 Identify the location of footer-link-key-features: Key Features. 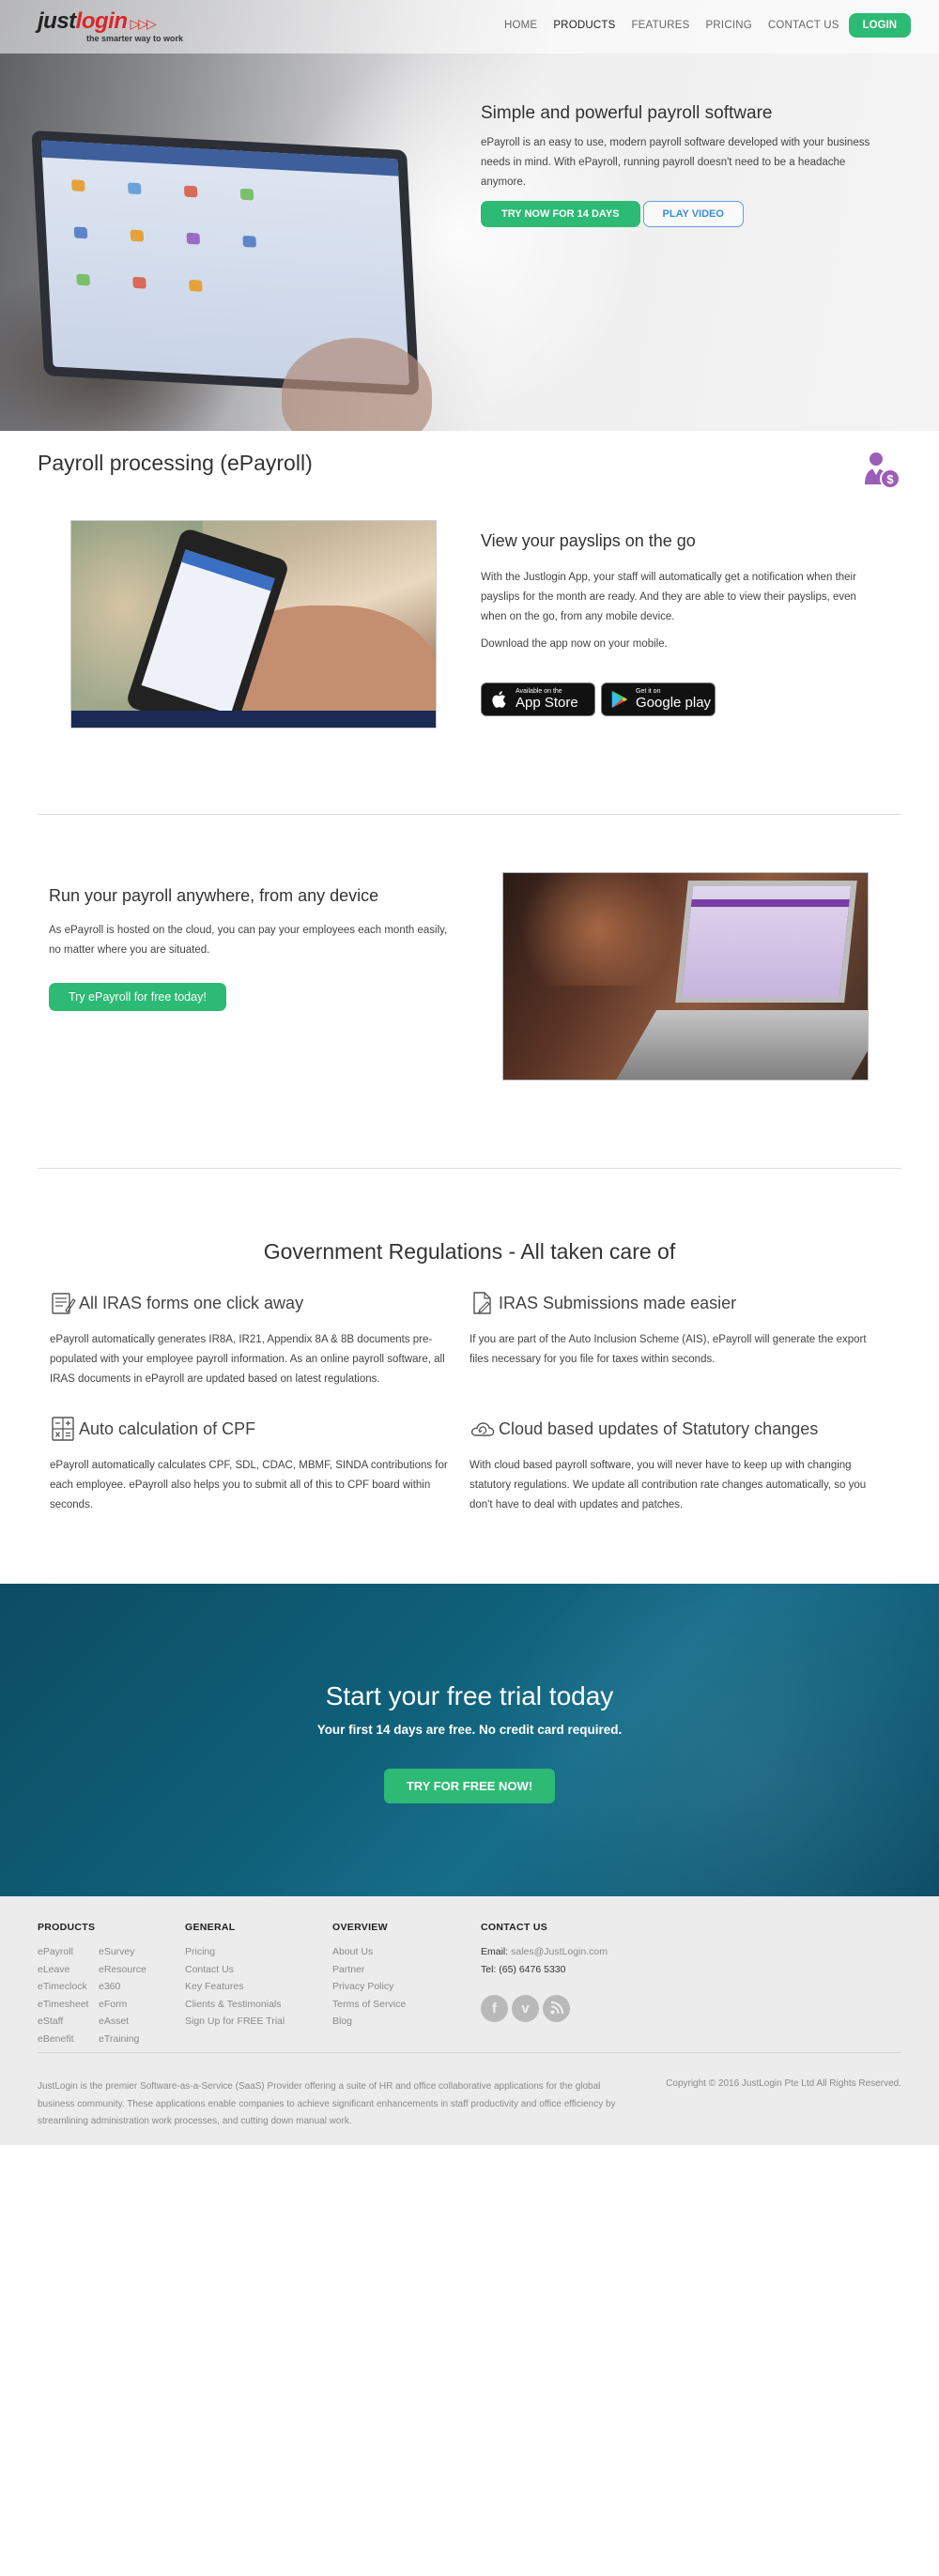
(235, 1987).